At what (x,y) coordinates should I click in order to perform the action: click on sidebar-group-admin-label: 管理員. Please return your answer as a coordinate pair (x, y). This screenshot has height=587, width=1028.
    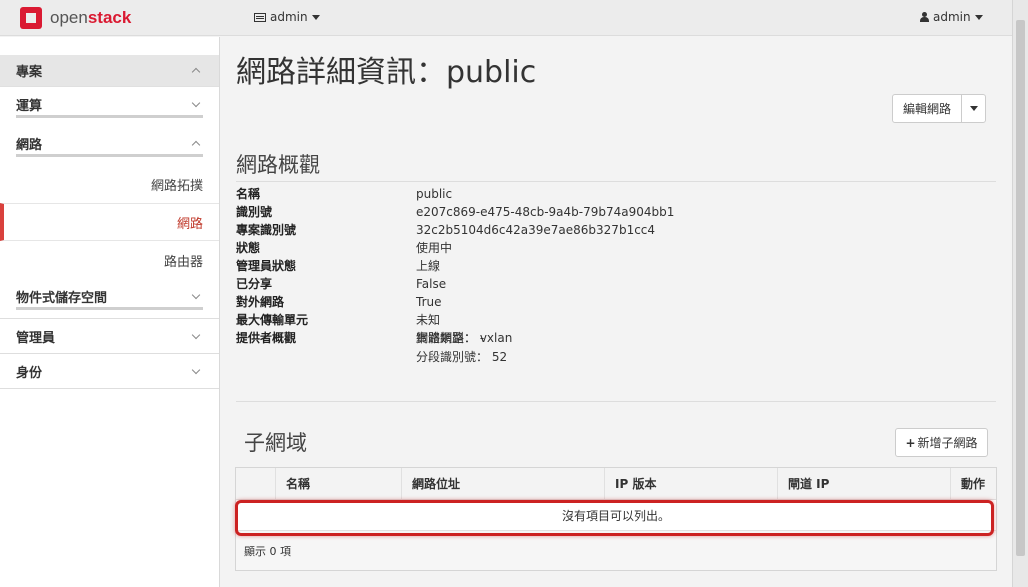
    Looking at the image, I should click on (36, 338).